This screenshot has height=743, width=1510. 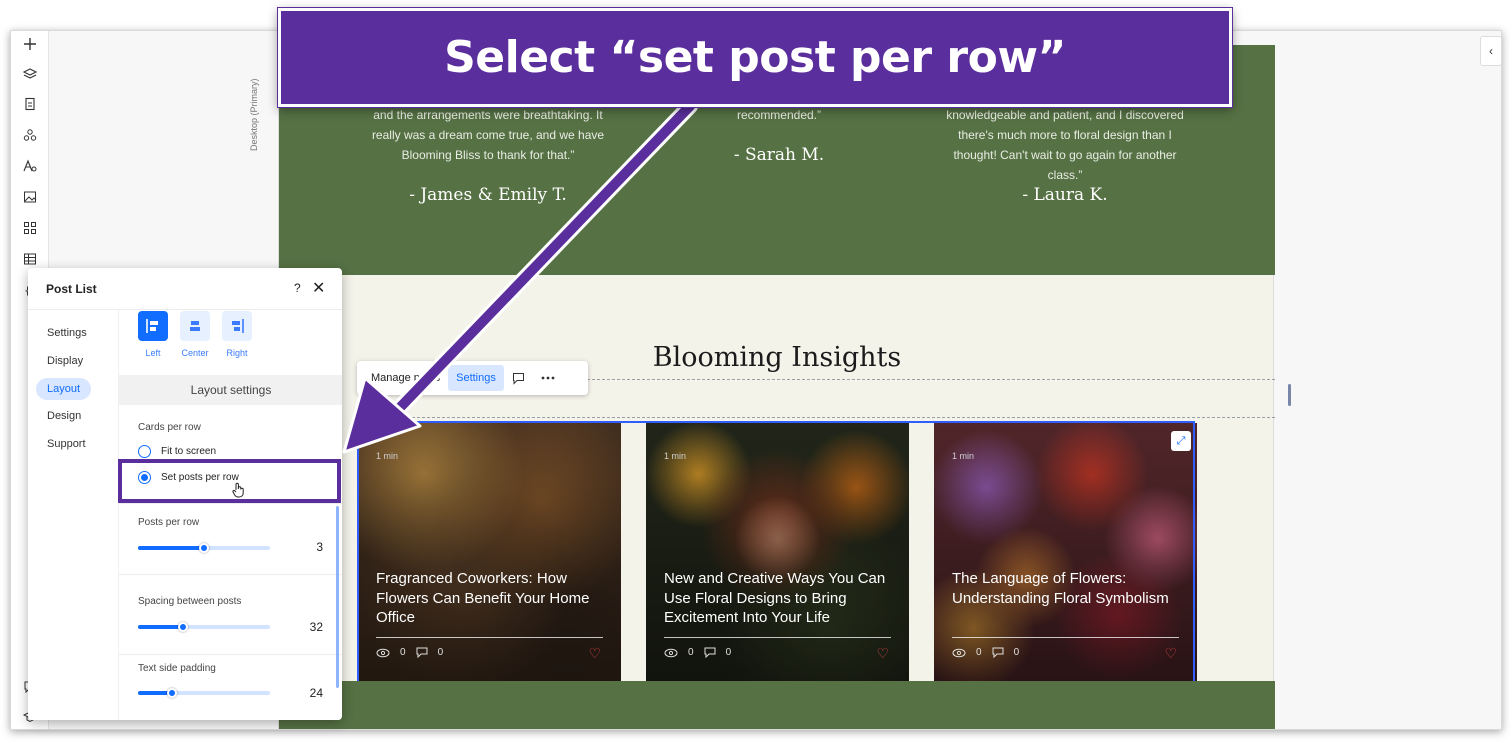 I want to click on callout-banner: Select “set post per row”, so click(x=755, y=57).